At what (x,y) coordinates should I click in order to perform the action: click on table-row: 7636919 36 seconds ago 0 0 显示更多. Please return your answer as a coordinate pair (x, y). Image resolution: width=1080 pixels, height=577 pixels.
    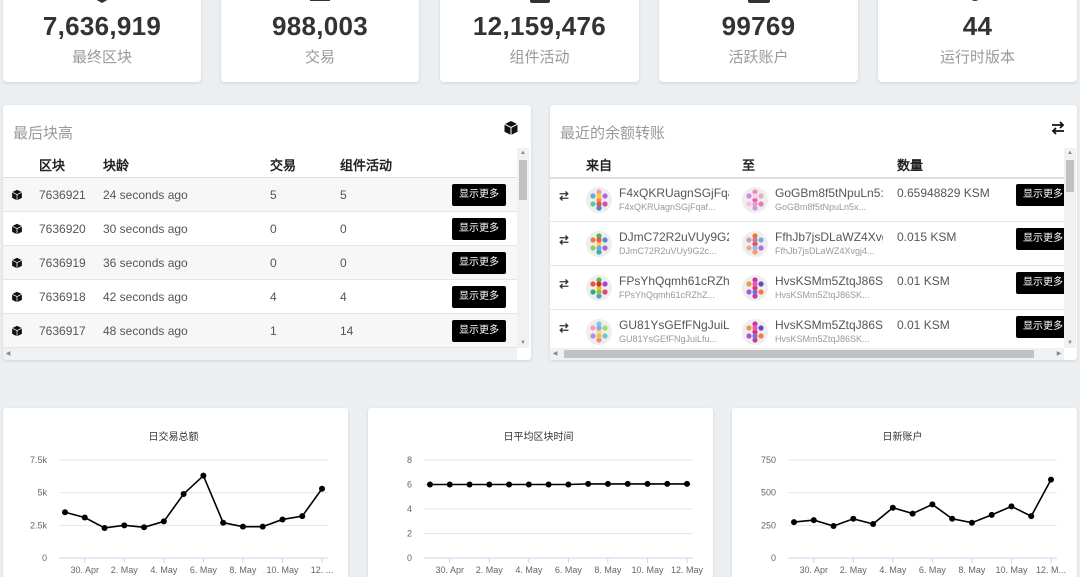
    Looking at the image, I should click on (260, 263).